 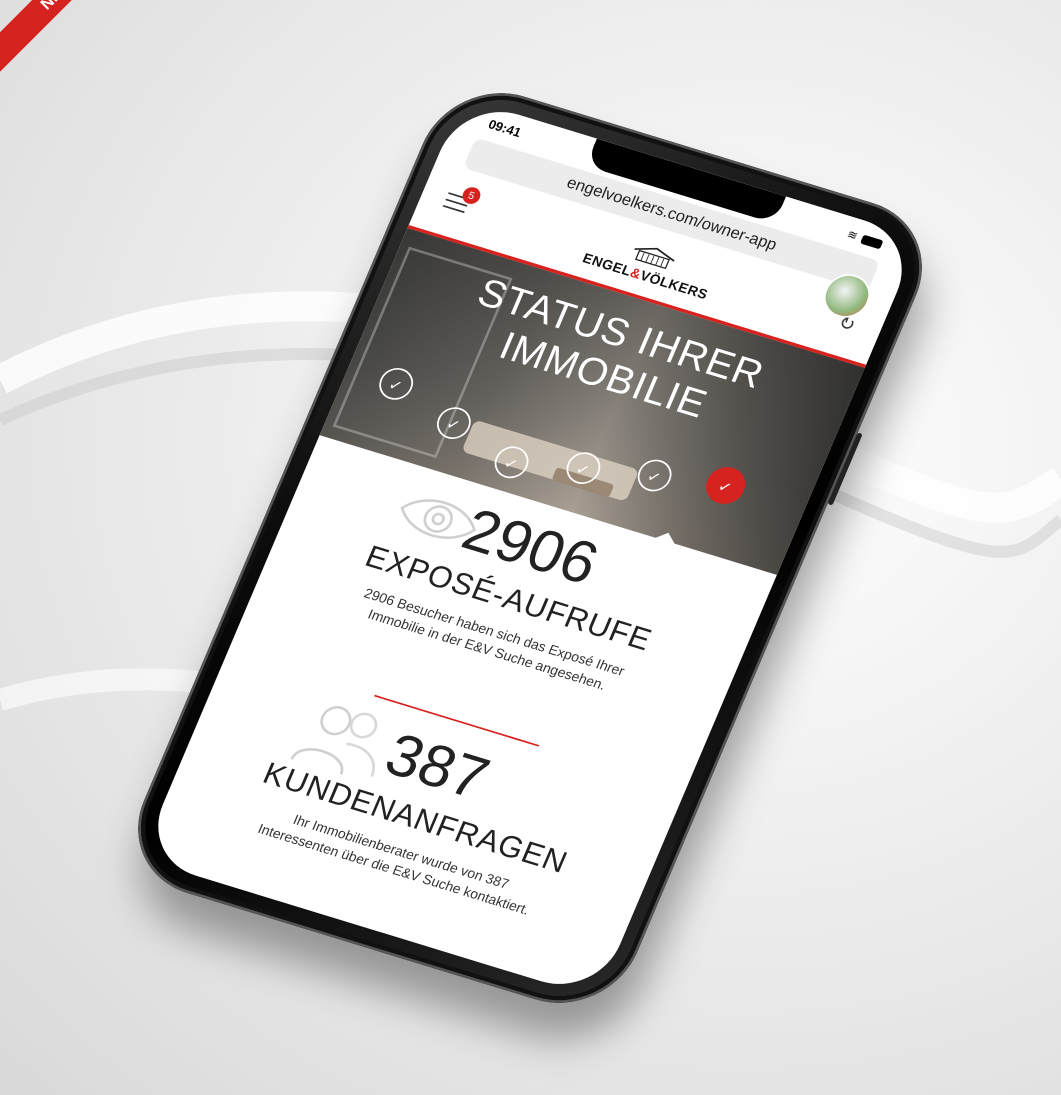 What do you see at coordinates (853, 234) in the screenshot?
I see `wifi-icon: ≋` at bounding box center [853, 234].